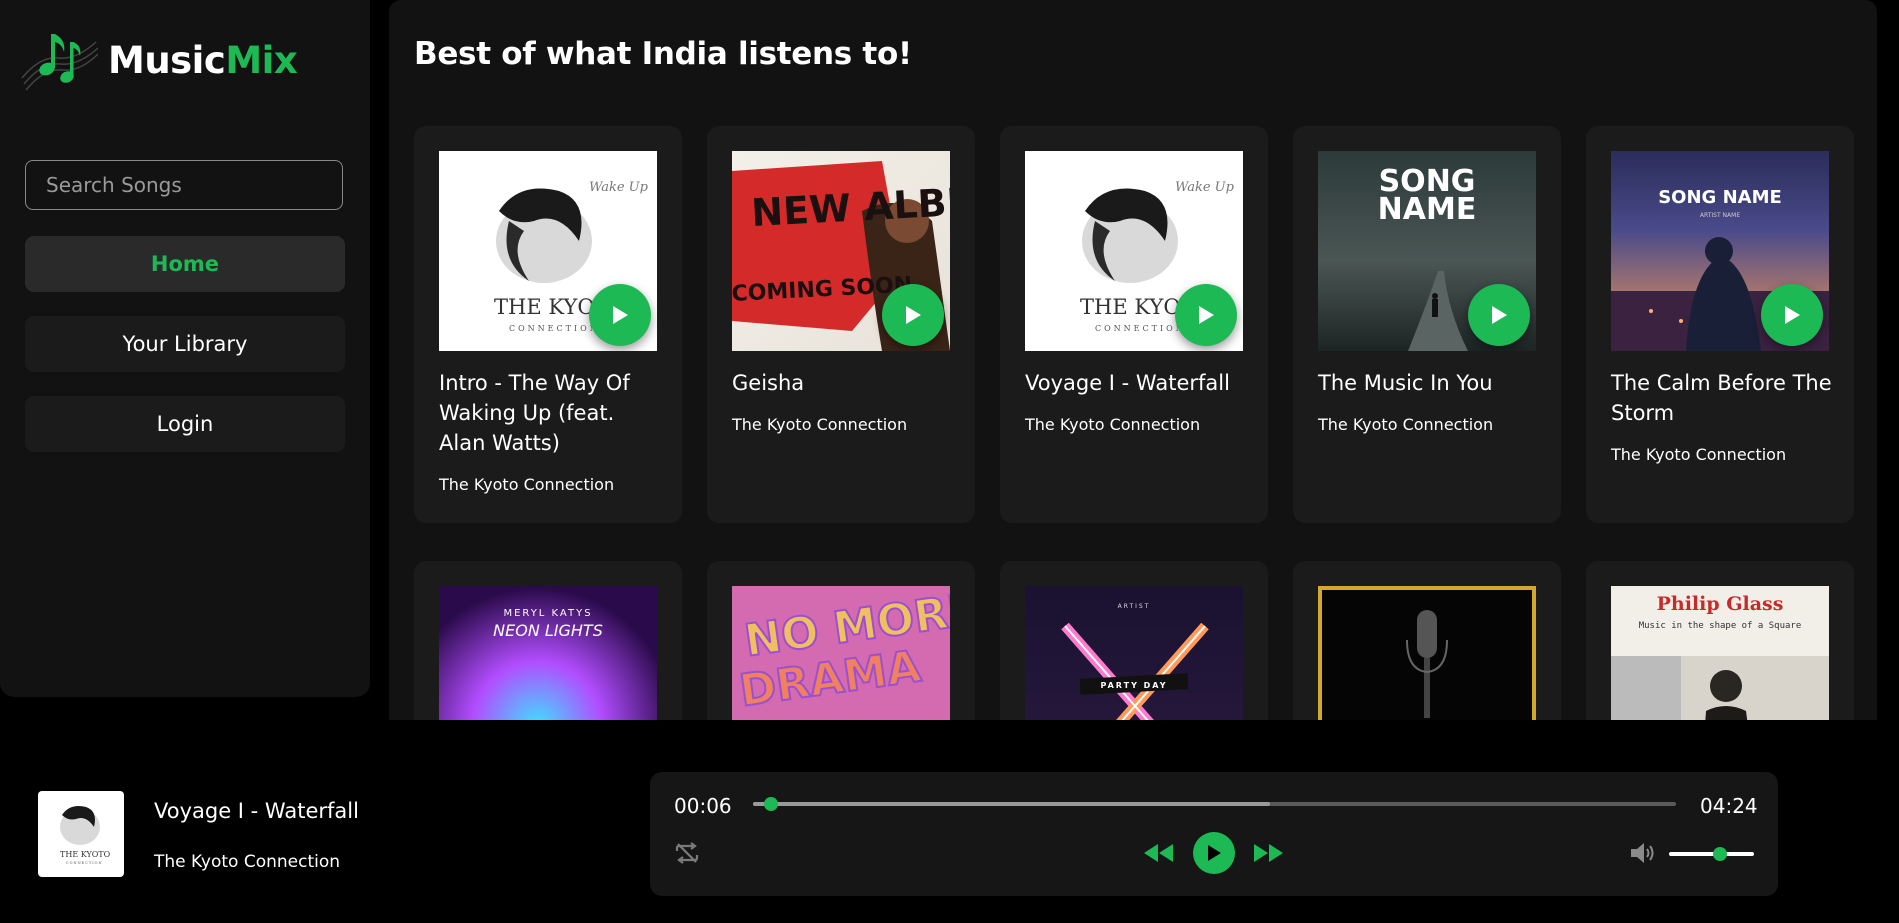 Image resolution: width=1899 pixels, height=923 pixels. What do you see at coordinates (1720, 854) in the screenshot?
I see `volume-knob` at bounding box center [1720, 854].